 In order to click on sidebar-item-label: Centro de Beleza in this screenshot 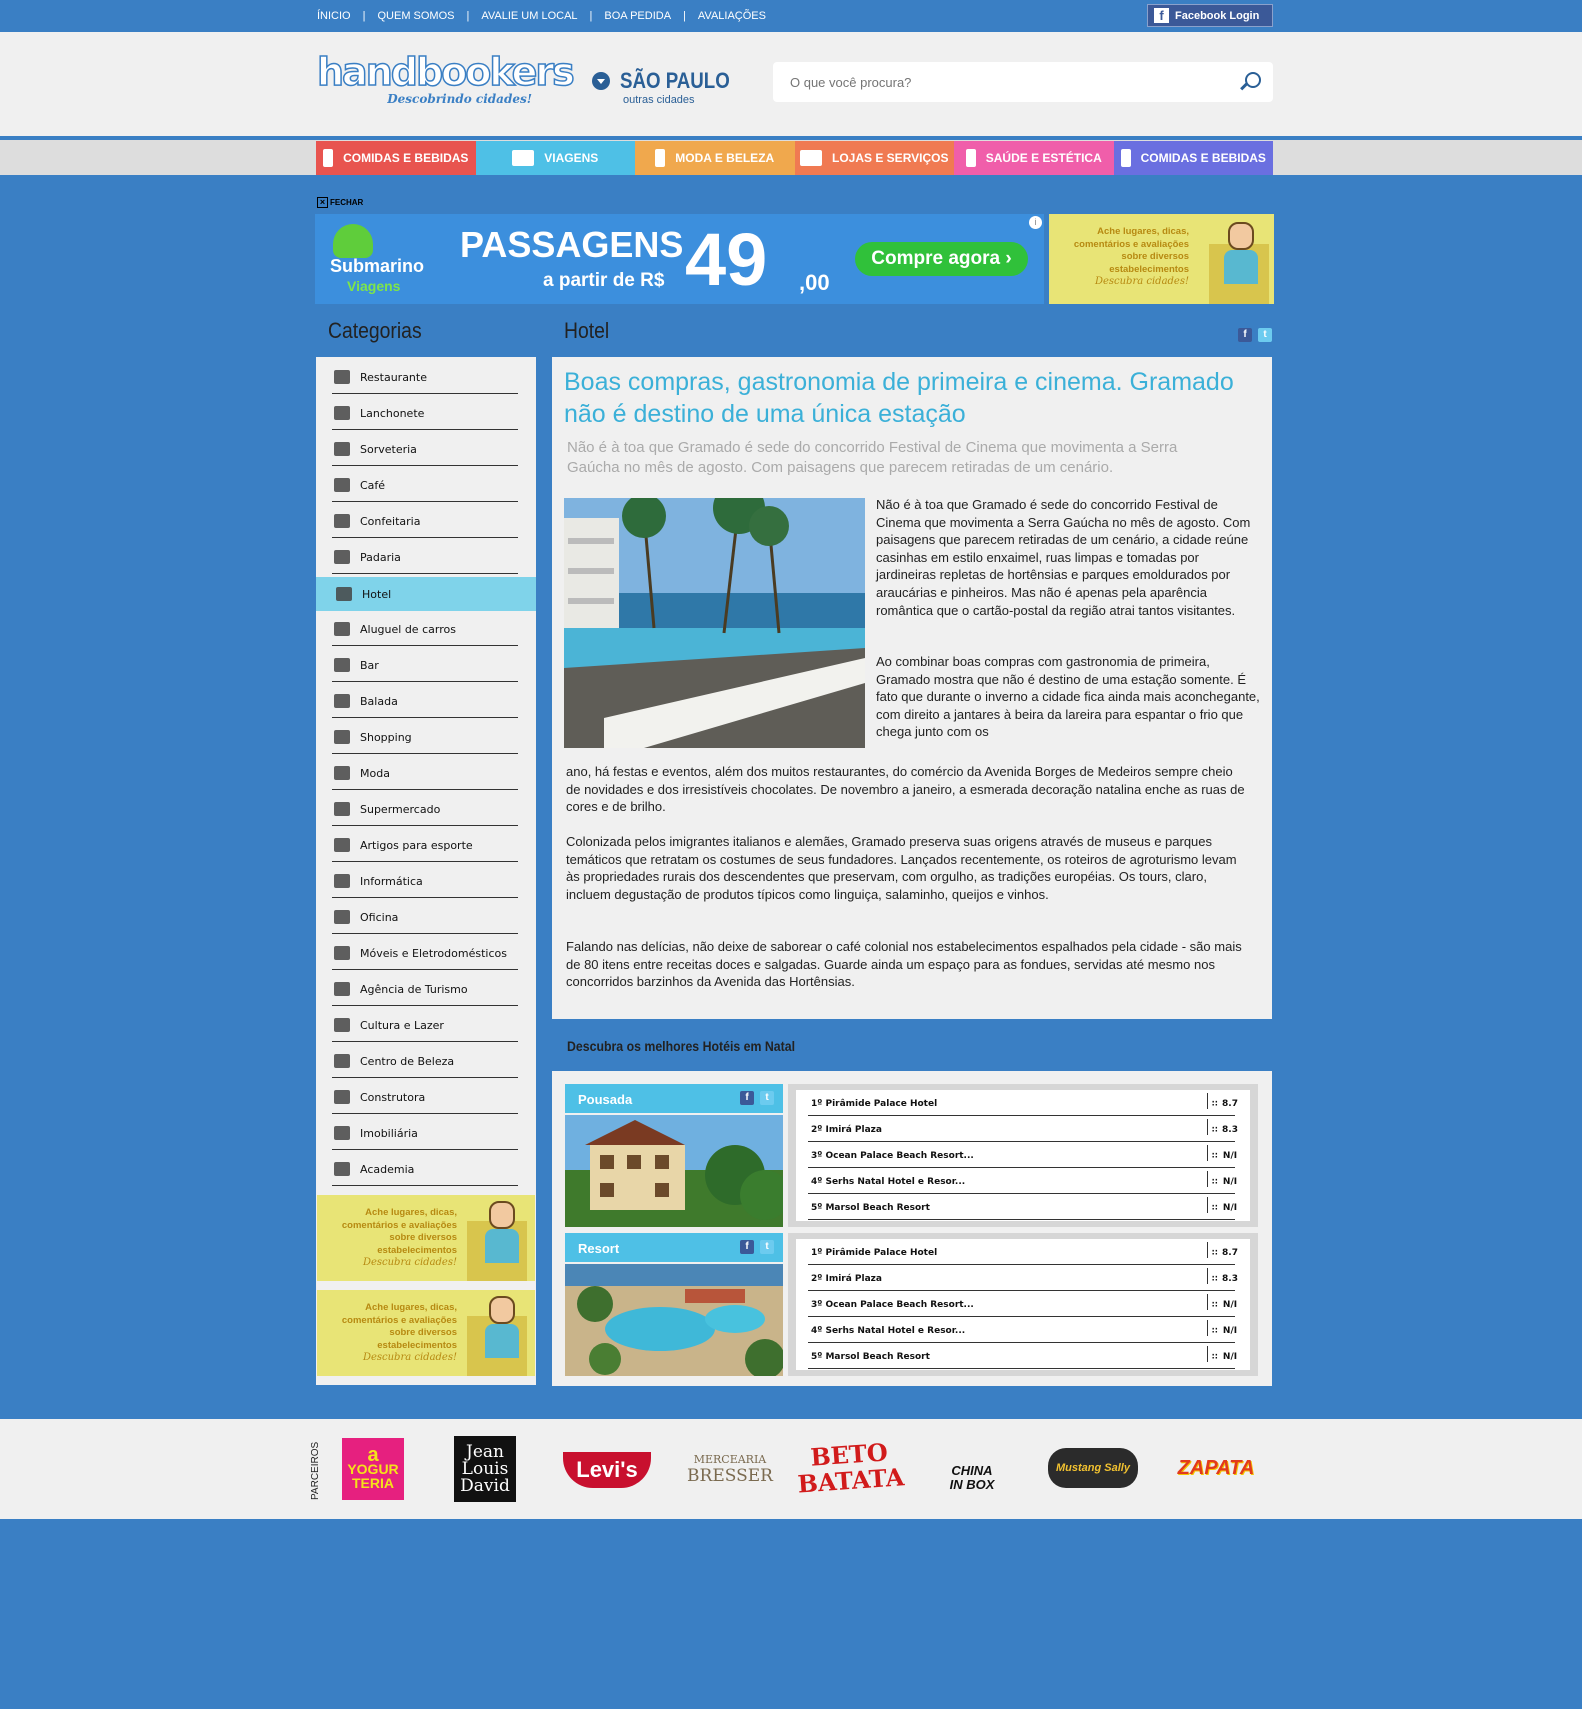, I will do `click(407, 1061)`.